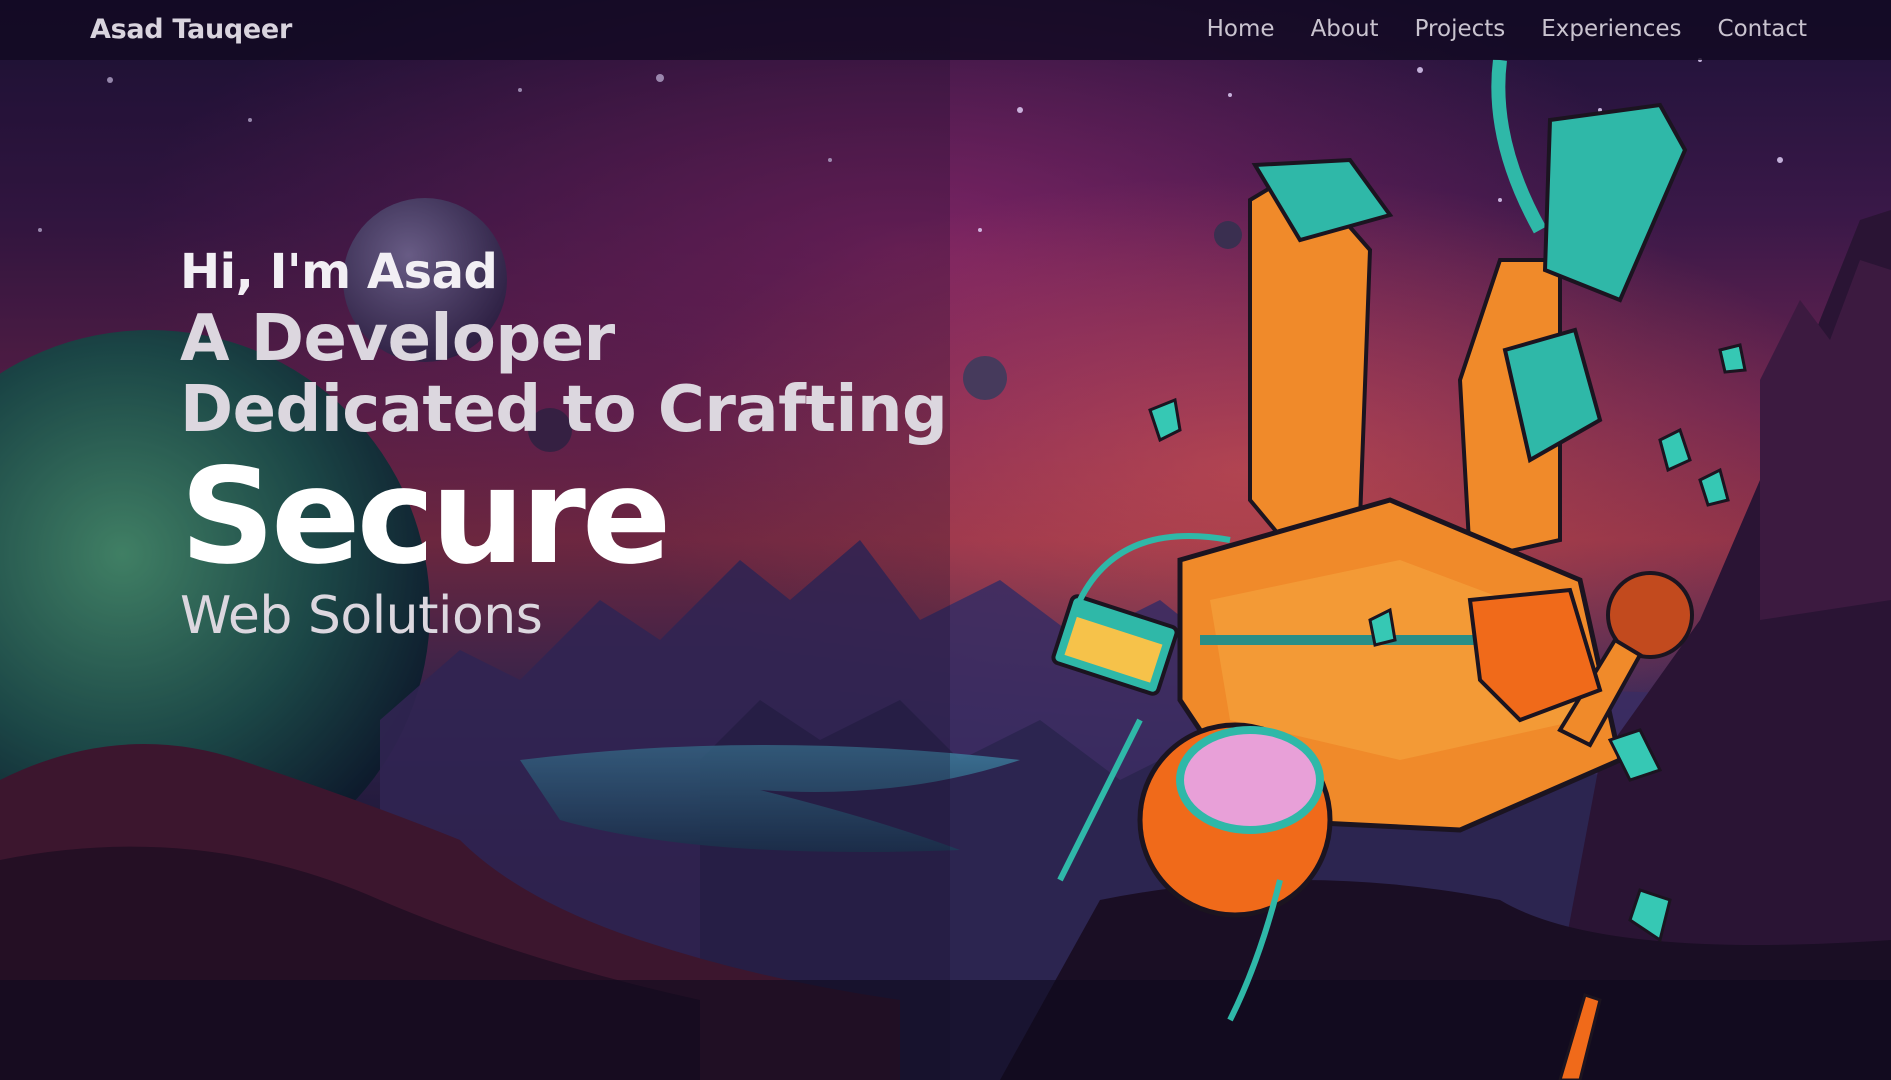  What do you see at coordinates (1345, 29) in the screenshot?
I see `nav-link-about: About` at bounding box center [1345, 29].